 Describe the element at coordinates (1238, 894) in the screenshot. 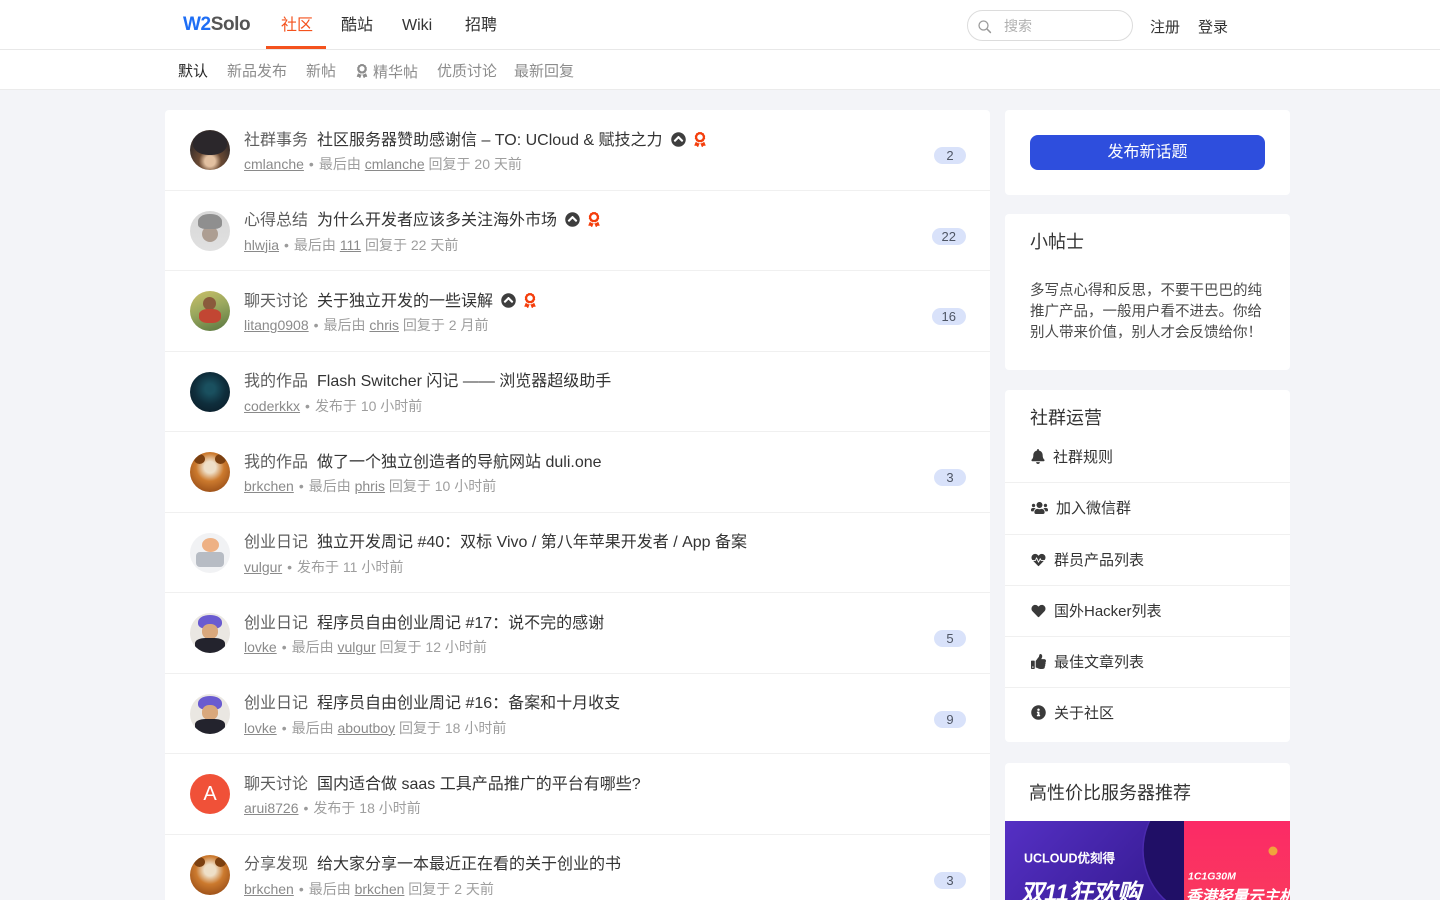

I see `svg-text: 香港轻量云主机` at that location.